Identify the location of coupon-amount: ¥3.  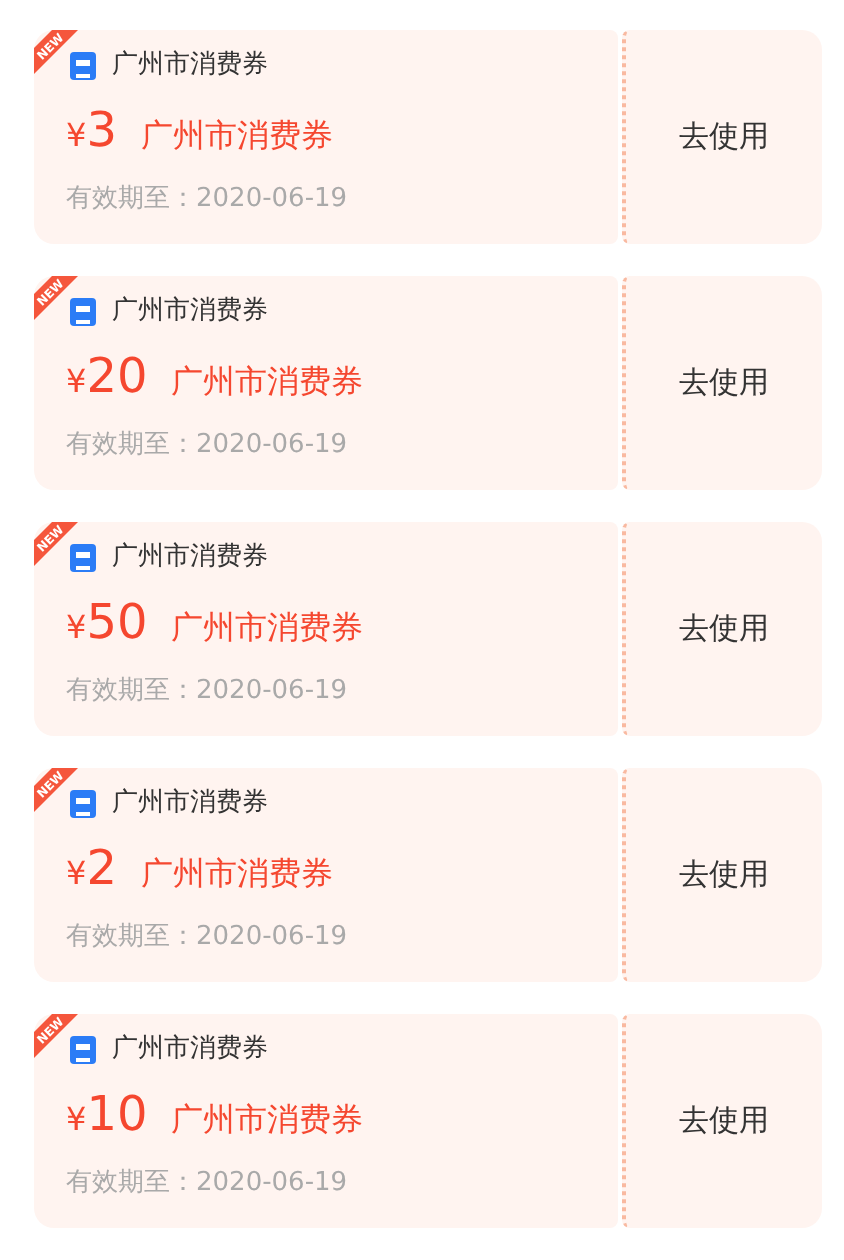
(91, 129).